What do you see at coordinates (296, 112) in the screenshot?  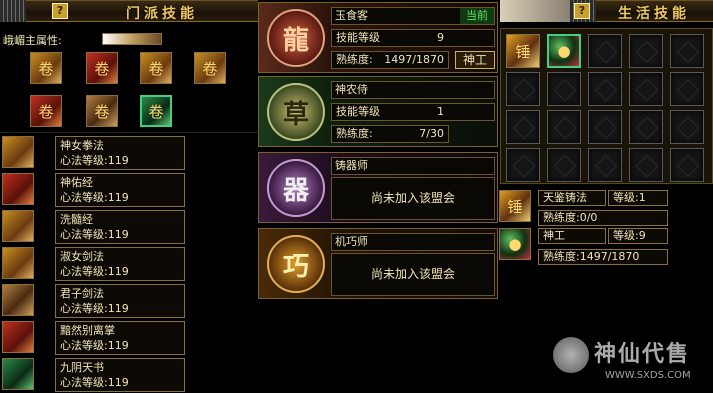 I see `herb-emblem-icon: 草` at bounding box center [296, 112].